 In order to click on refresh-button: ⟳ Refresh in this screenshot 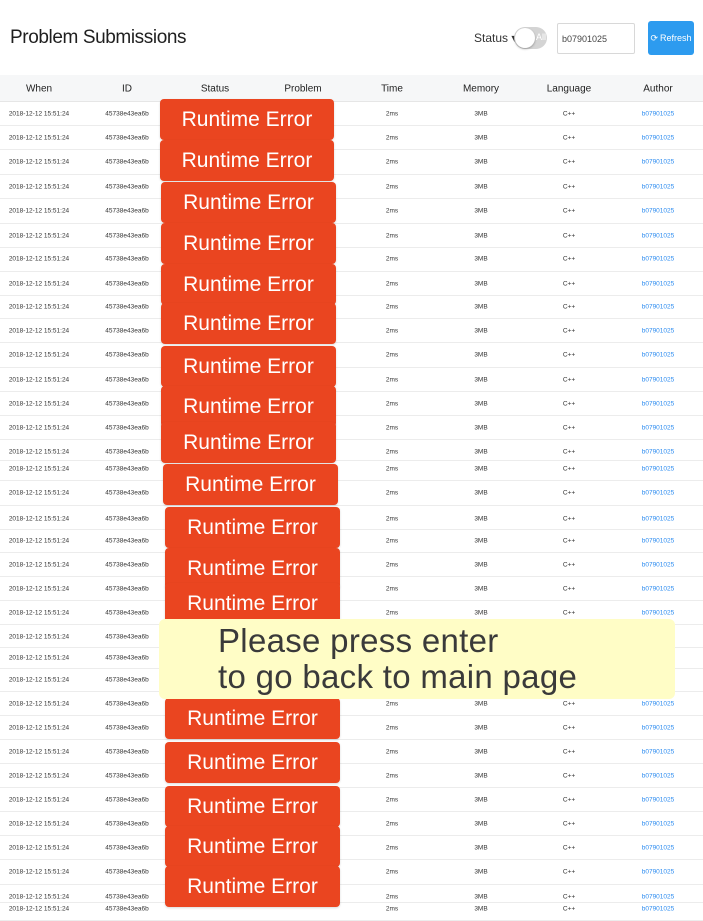, I will do `click(671, 38)`.